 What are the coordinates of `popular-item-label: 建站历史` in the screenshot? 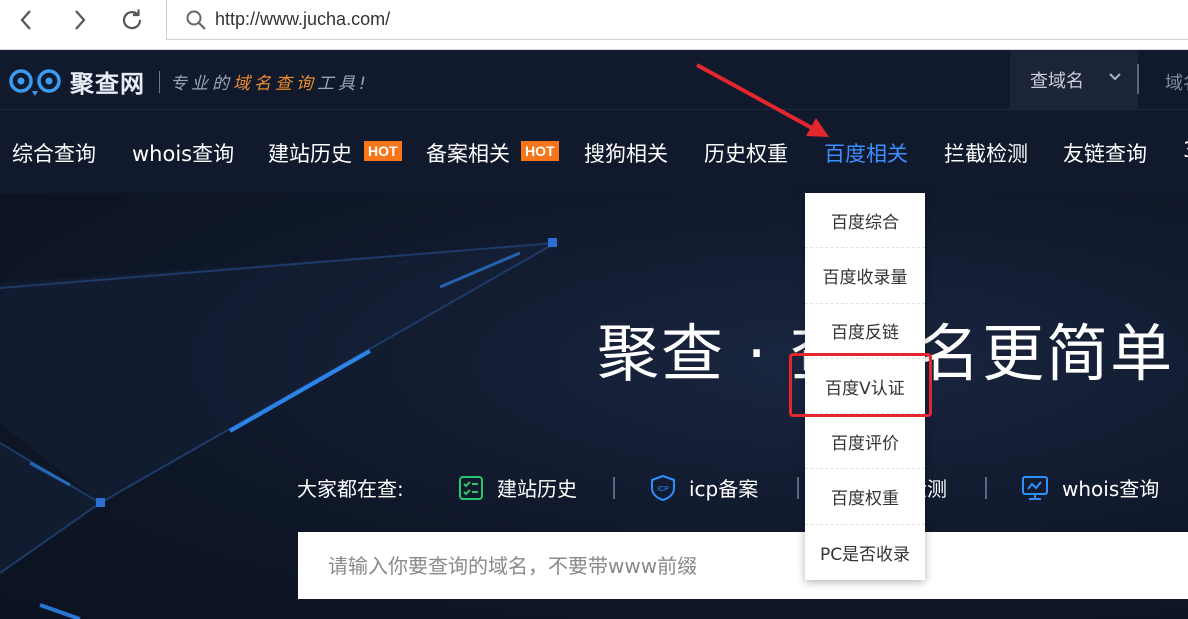 It's located at (537, 489).